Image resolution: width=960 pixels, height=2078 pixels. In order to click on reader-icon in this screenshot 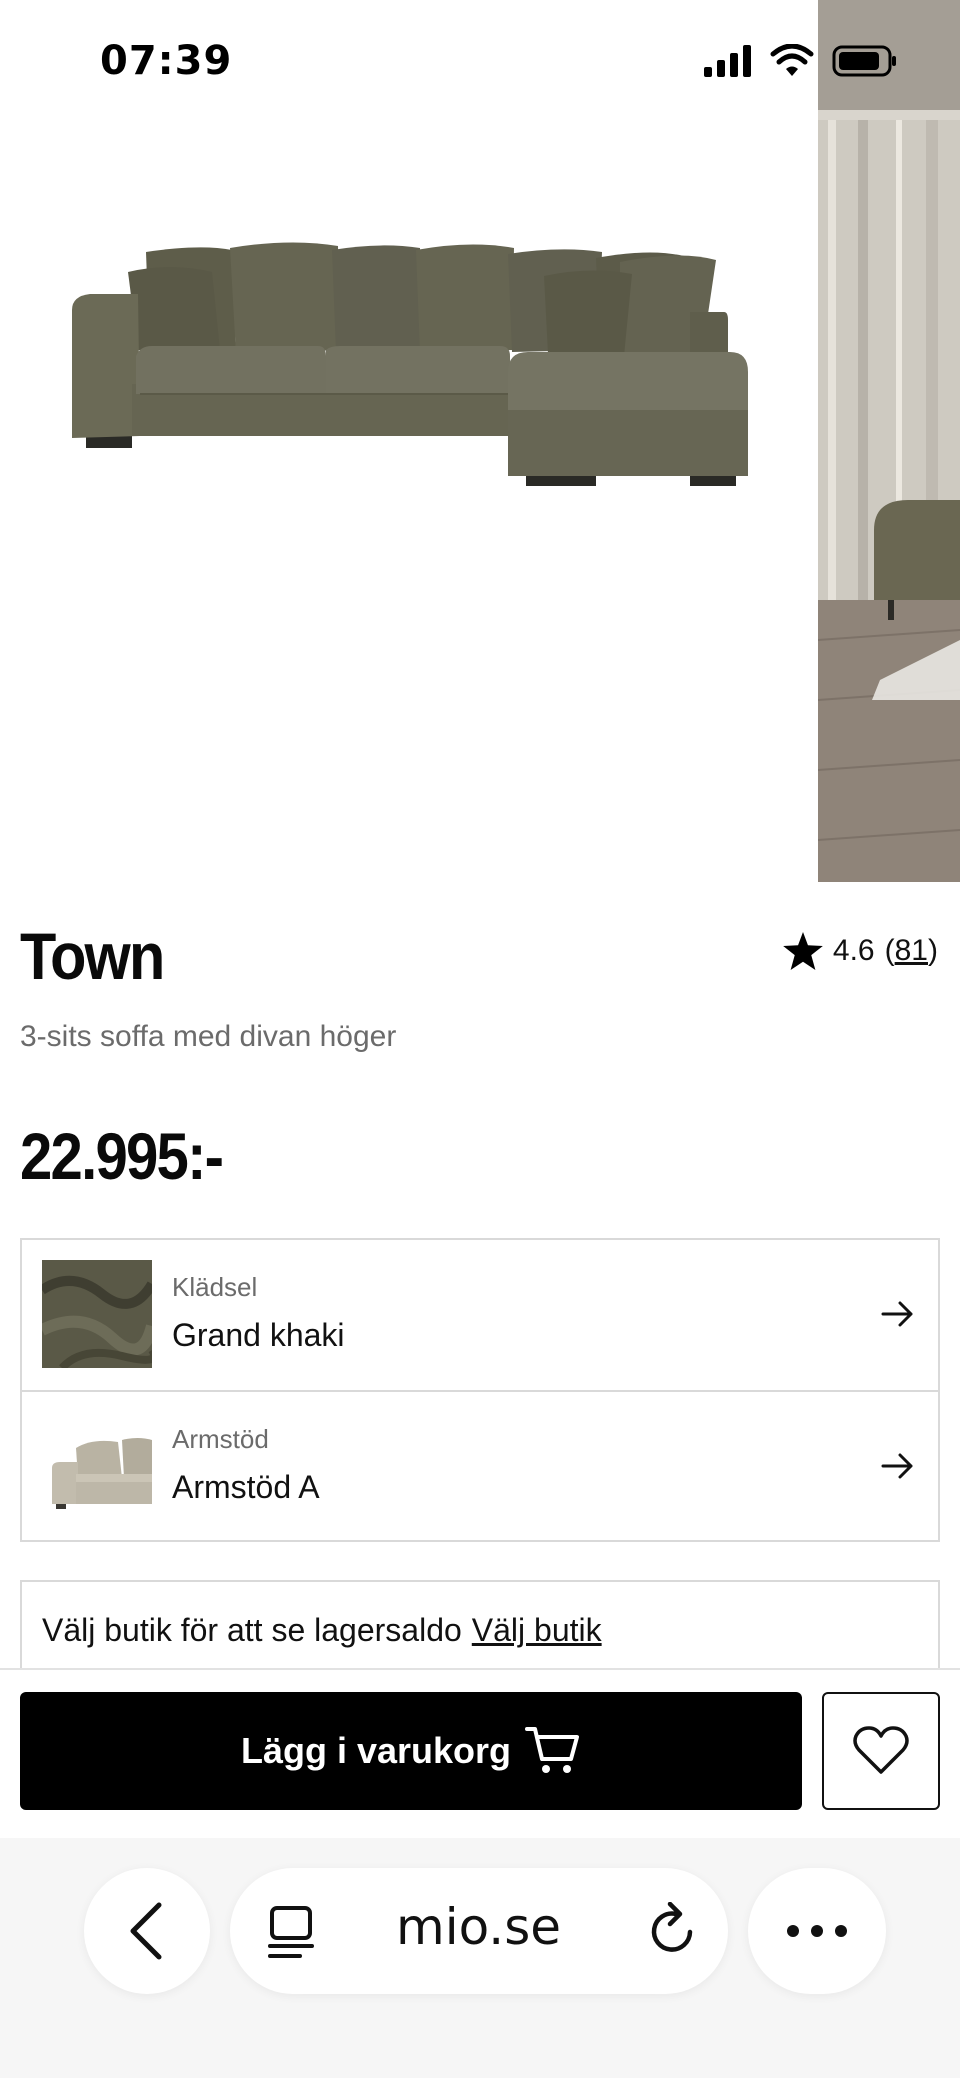, I will do `click(292, 1932)`.